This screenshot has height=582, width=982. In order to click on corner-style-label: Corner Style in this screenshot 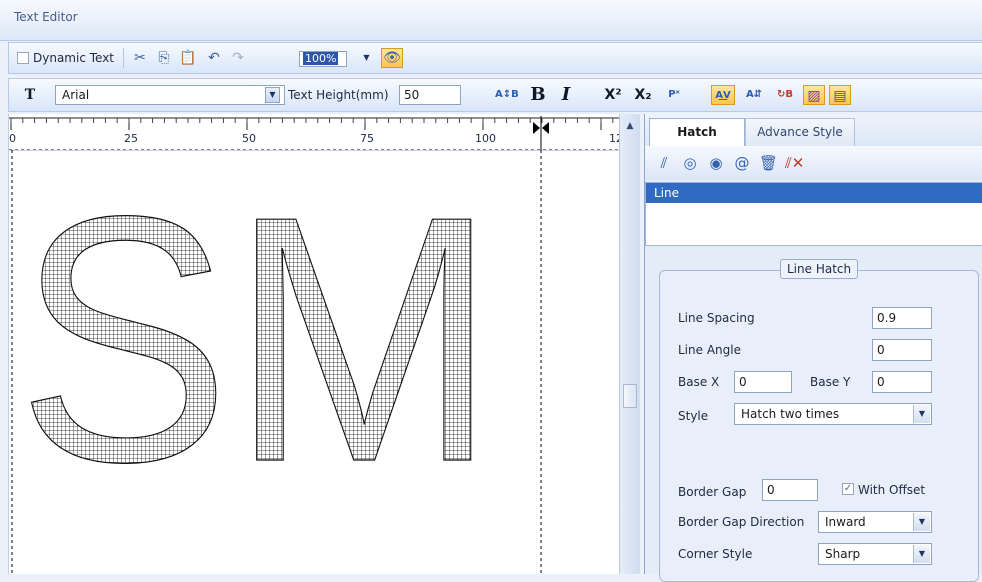, I will do `click(715, 554)`.